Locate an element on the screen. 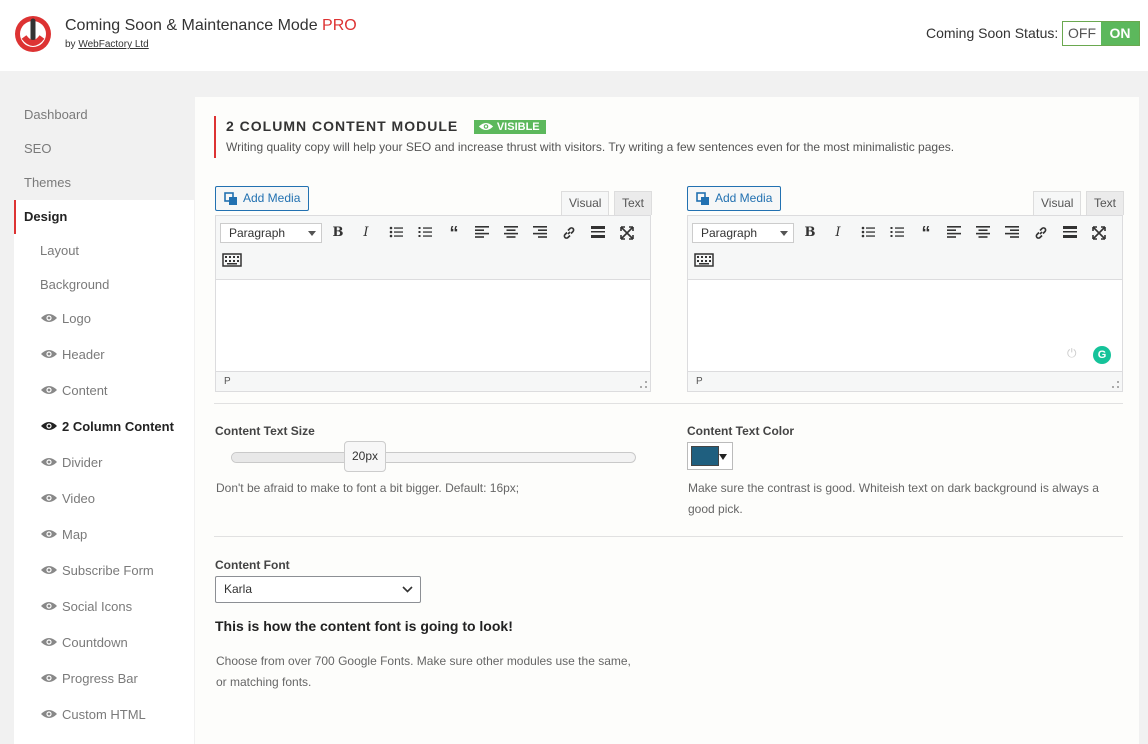 Image resolution: width=1148 pixels, height=744 pixels. sidebar-item-design: Design is located at coordinates (104, 217).